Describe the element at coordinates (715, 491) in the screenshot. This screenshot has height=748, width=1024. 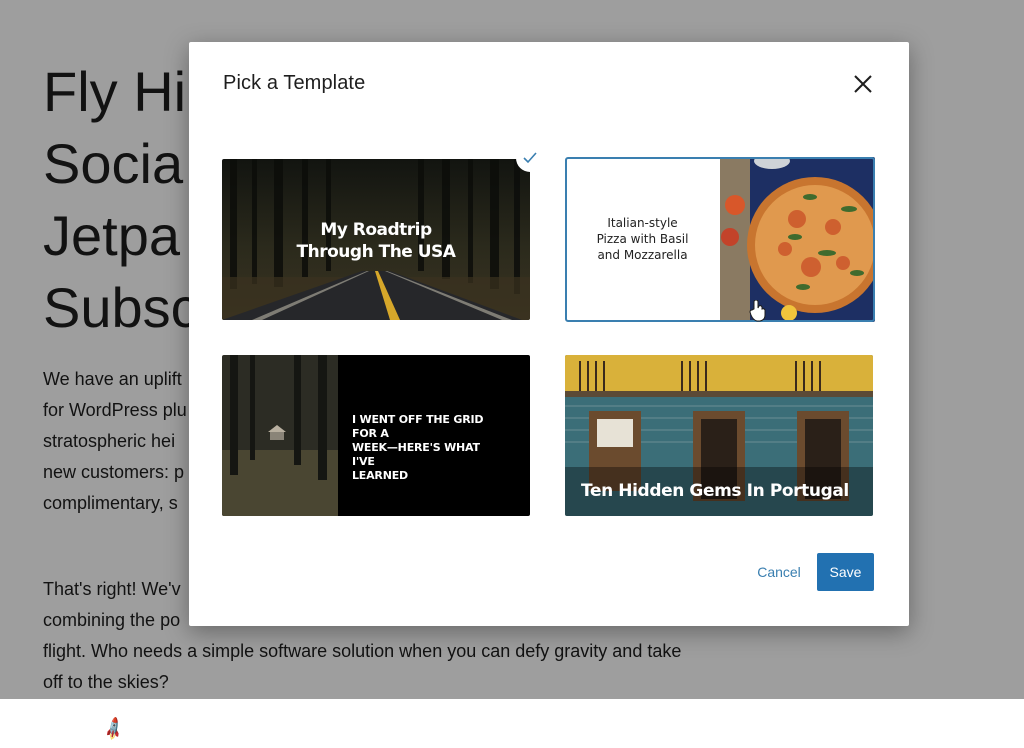
I see `template-title: Ten Hidden Gems In Portugal` at that location.